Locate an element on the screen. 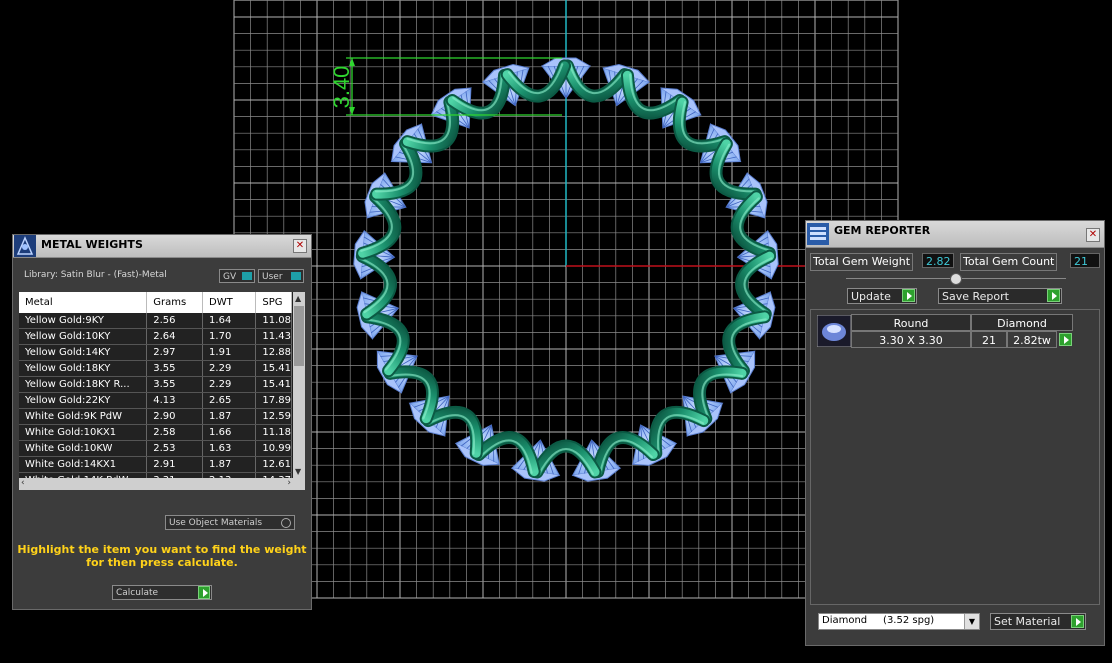  radio-icon is located at coordinates (286, 523).